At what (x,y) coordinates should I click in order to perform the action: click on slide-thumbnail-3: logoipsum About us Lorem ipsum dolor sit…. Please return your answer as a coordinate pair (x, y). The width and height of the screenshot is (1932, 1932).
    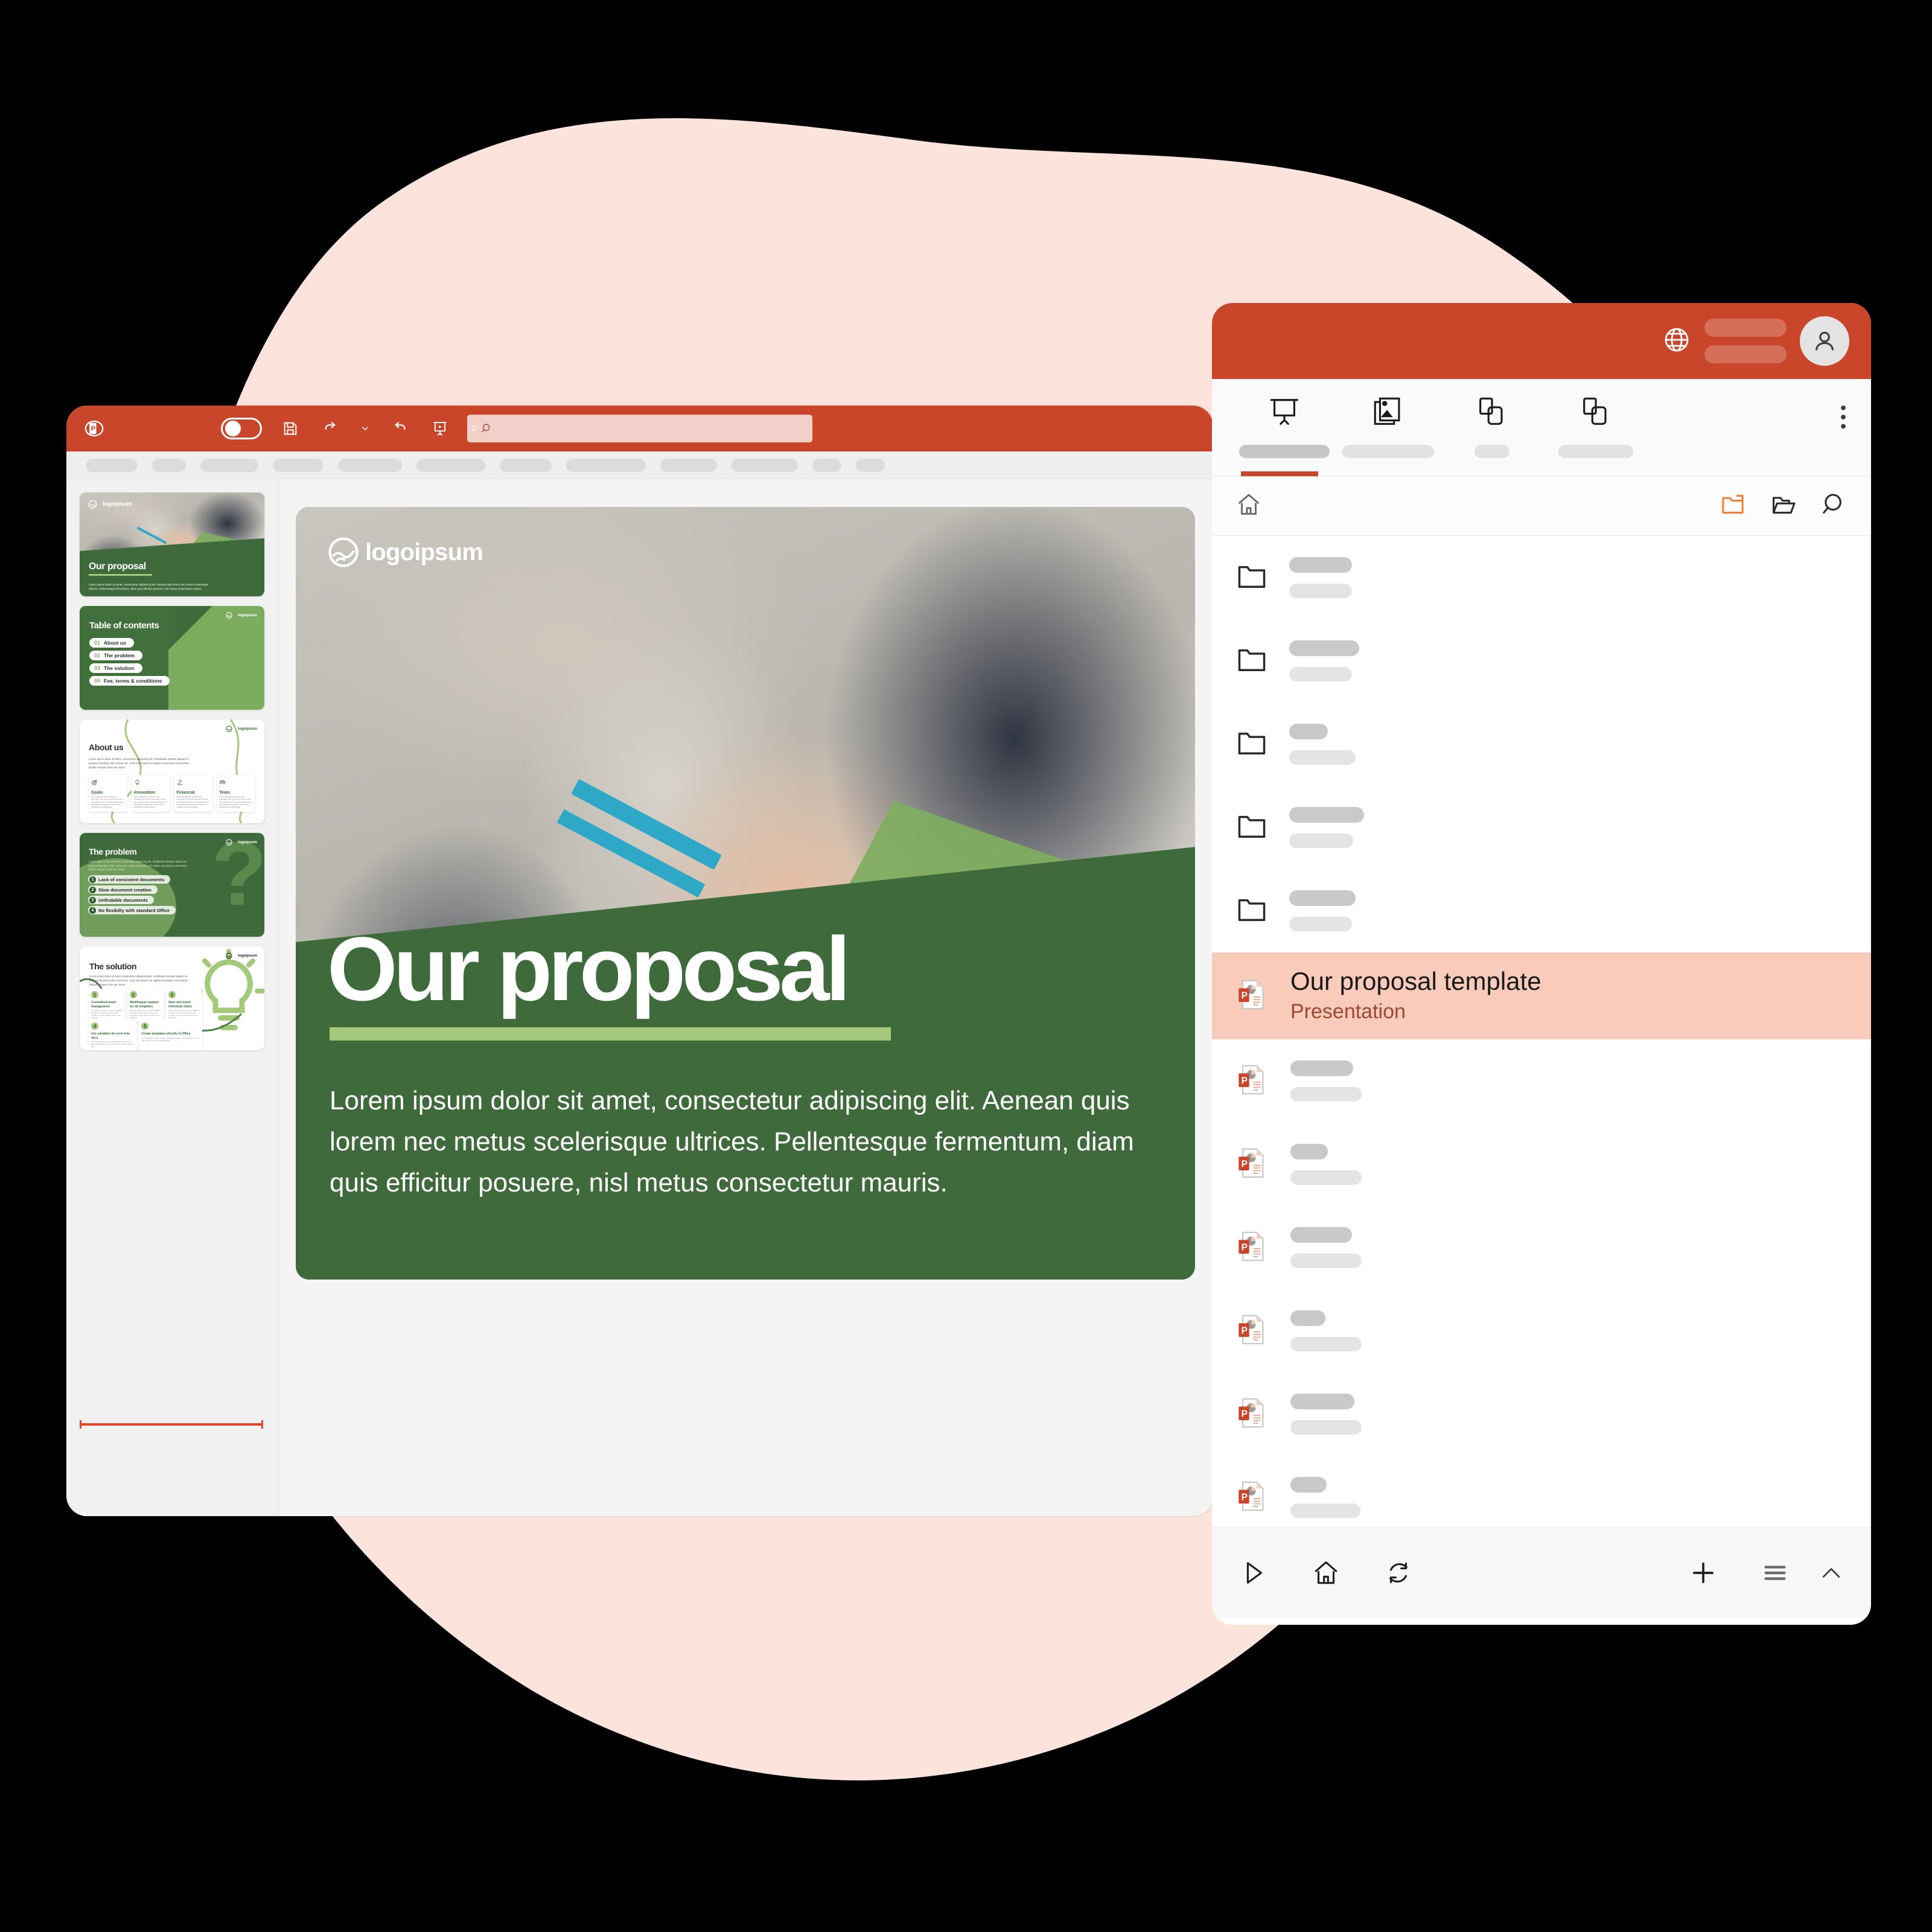
    Looking at the image, I should click on (172, 771).